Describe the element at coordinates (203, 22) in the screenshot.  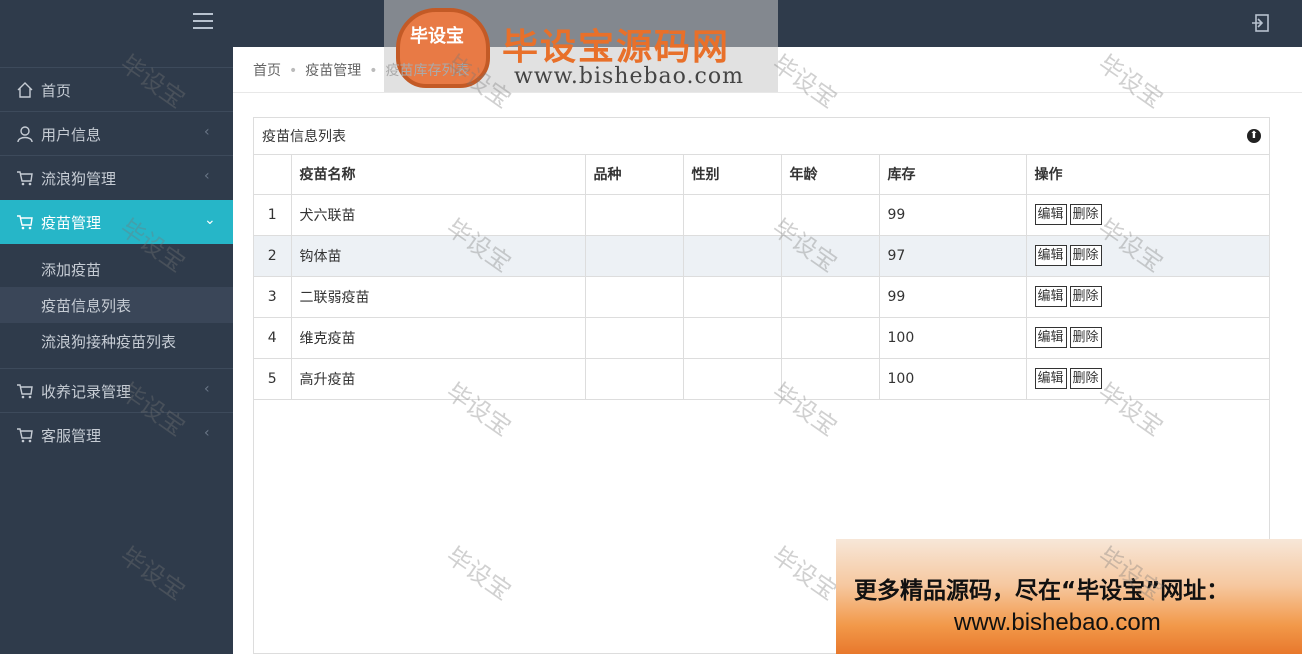
I see `menu-toggle-icon` at that location.